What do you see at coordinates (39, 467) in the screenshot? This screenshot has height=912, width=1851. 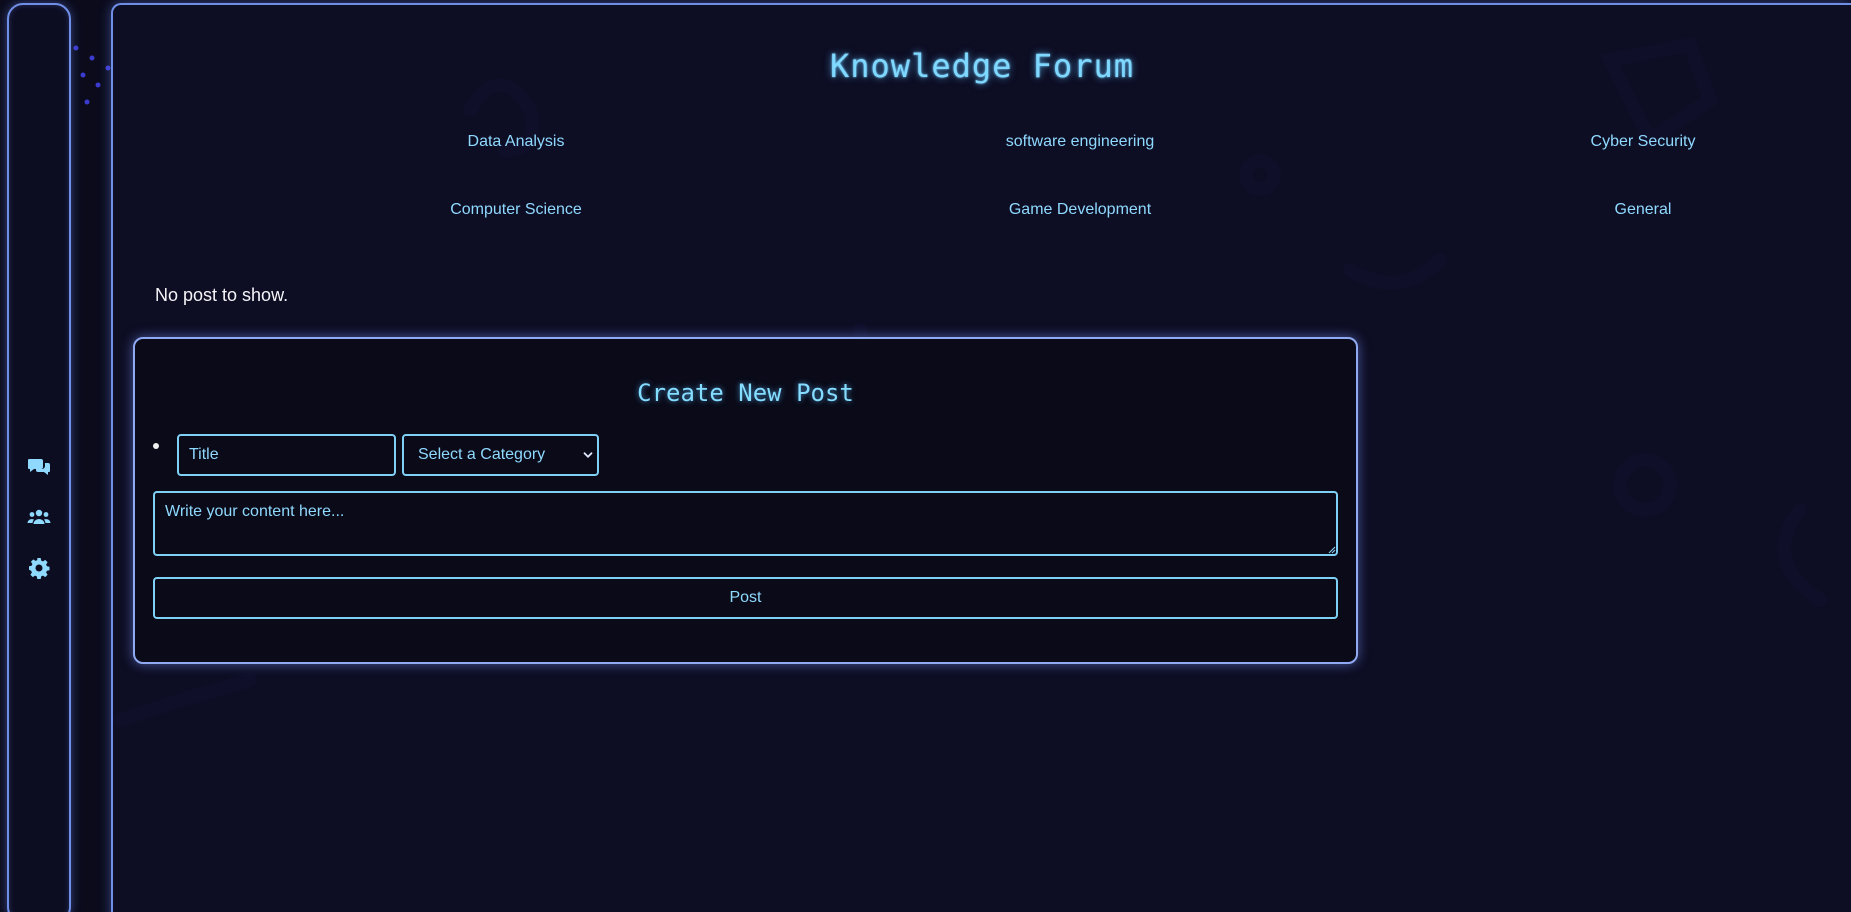 I see `chat-icon` at bounding box center [39, 467].